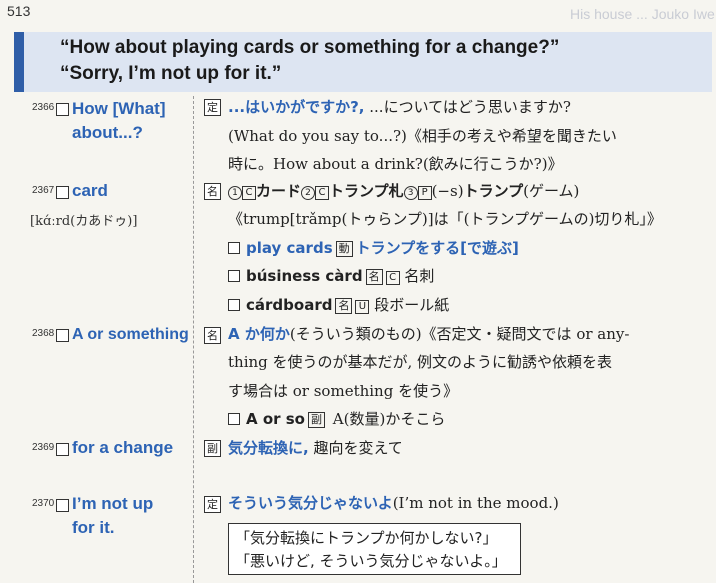 This screenshot has height=583, width=716. Describe the element at coordinates (445, 219) in the screenshot. I see `definition-line: 《trump[trǎmp(トゥらンプ)]は「(トランプゲームの)切り札」》` at that location.